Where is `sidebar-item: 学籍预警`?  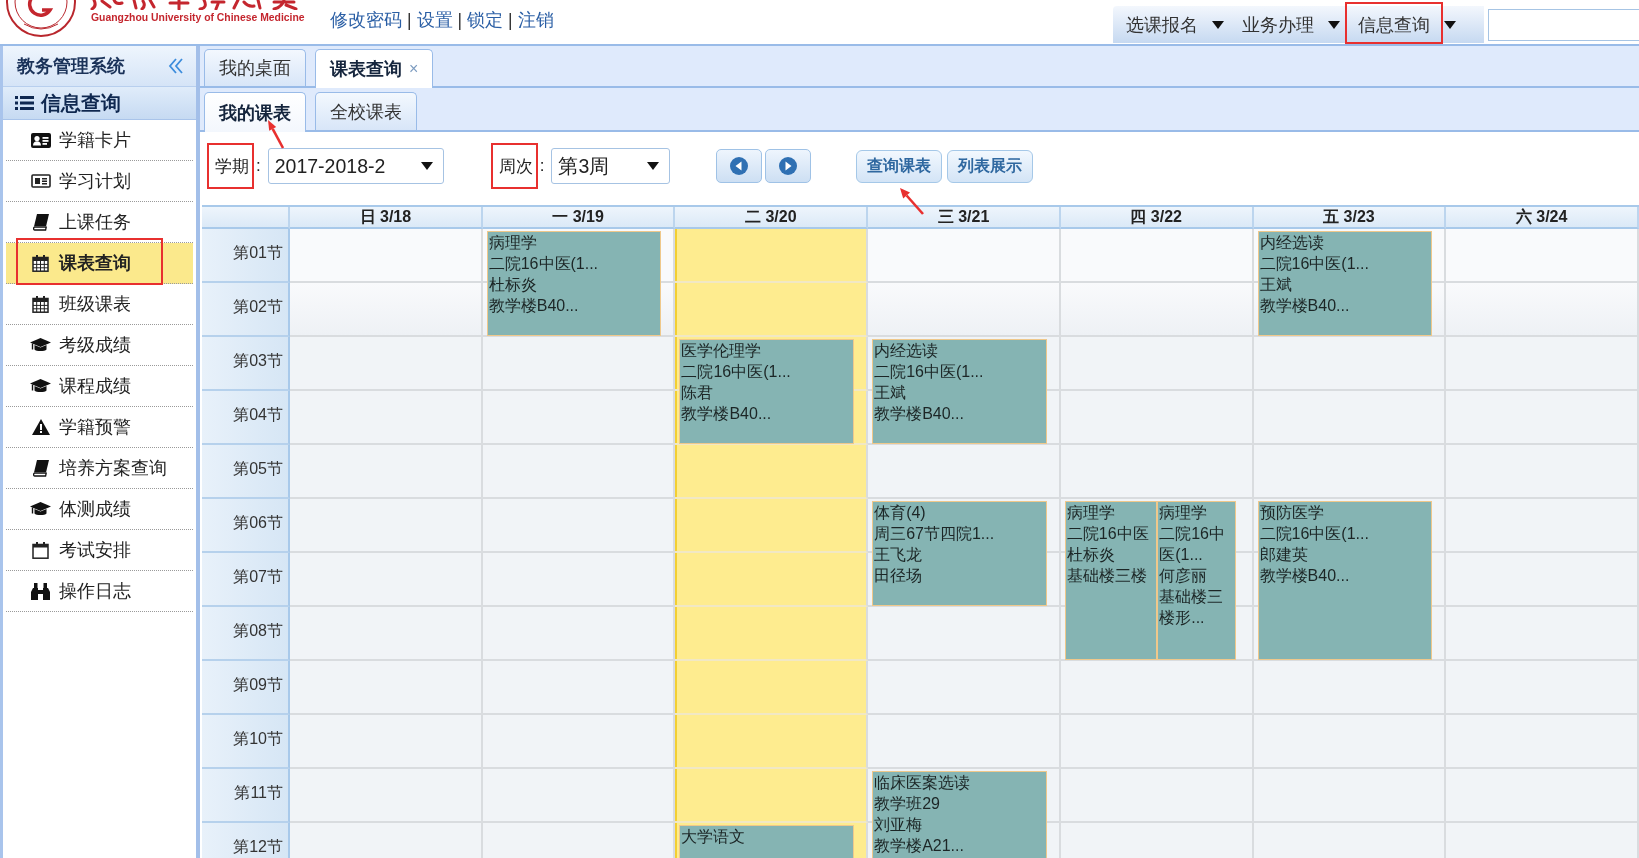 sidebar-item: 学籍预警 is located at coordinates (99, 427).